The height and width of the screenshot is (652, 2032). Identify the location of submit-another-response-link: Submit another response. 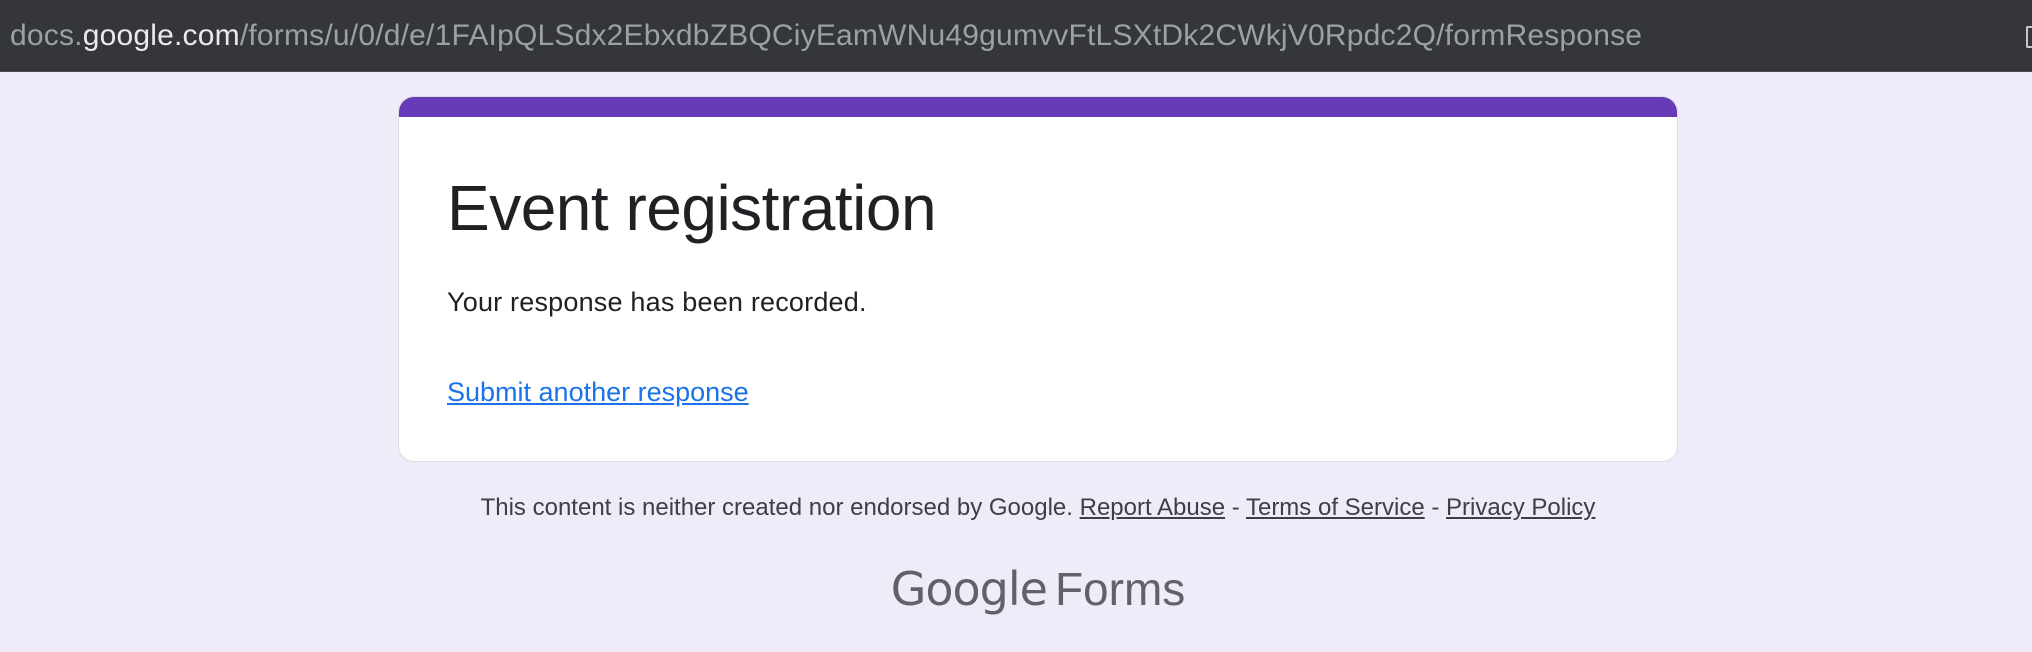
(598, 392).